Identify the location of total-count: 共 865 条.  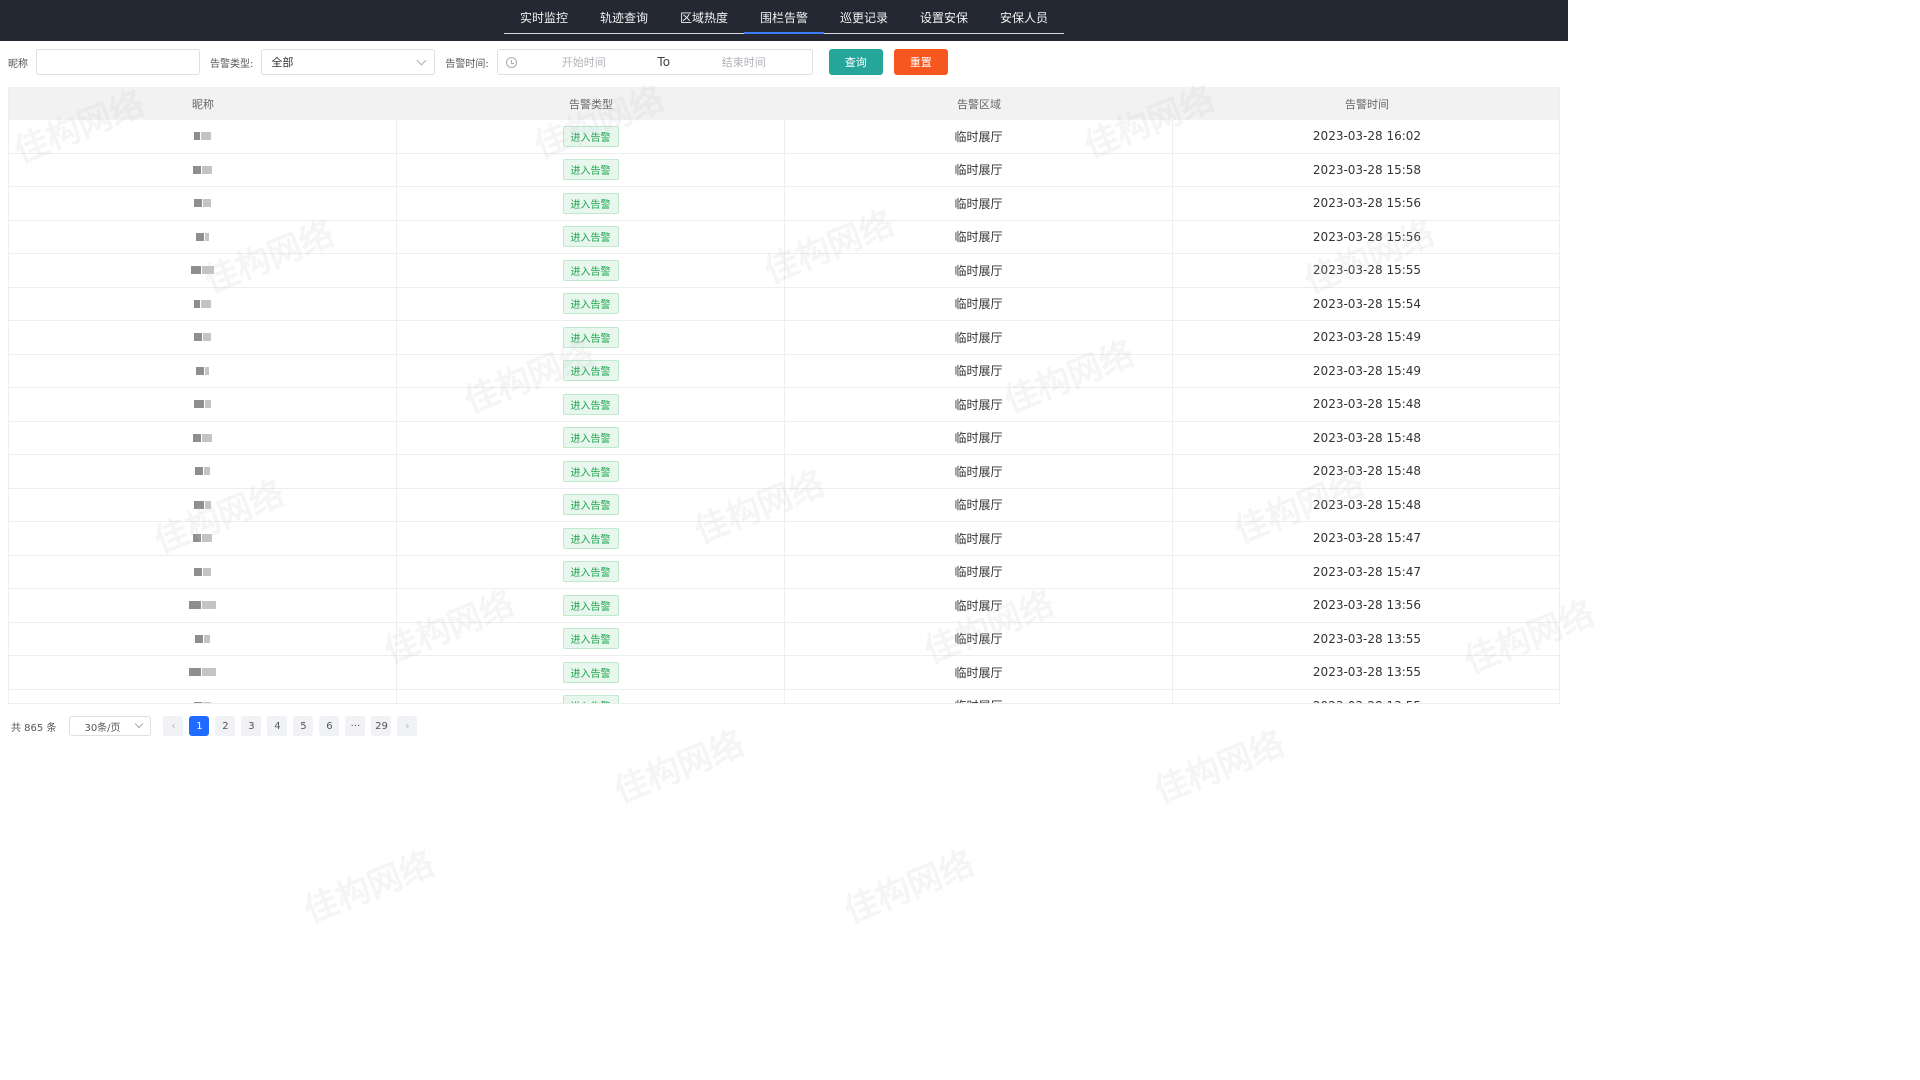
(34, 728).